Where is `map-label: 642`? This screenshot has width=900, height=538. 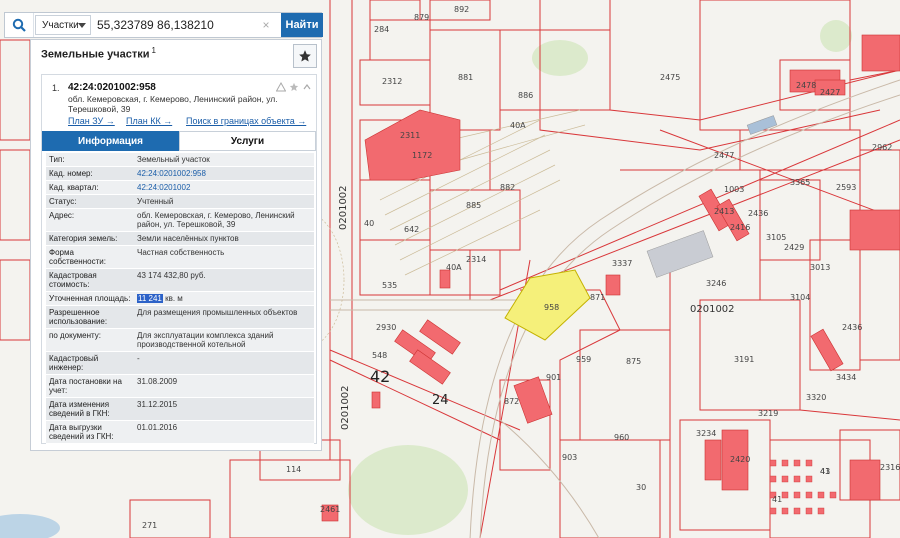
map-label: 642 is located at coordinates (411, 229).